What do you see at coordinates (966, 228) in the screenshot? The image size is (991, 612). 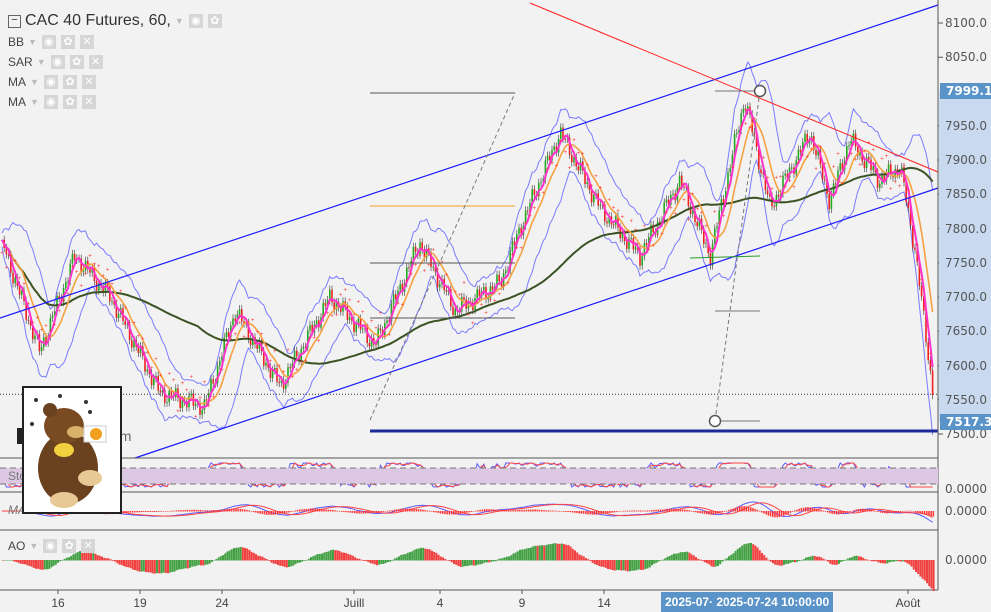 I see `price-tick-label: 7800.0` at bounding box center [966, 228].